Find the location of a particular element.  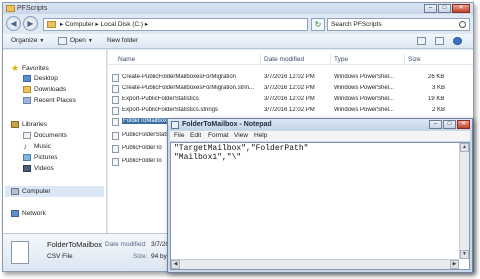

menu-file: File is located at coordinates (179, 135).